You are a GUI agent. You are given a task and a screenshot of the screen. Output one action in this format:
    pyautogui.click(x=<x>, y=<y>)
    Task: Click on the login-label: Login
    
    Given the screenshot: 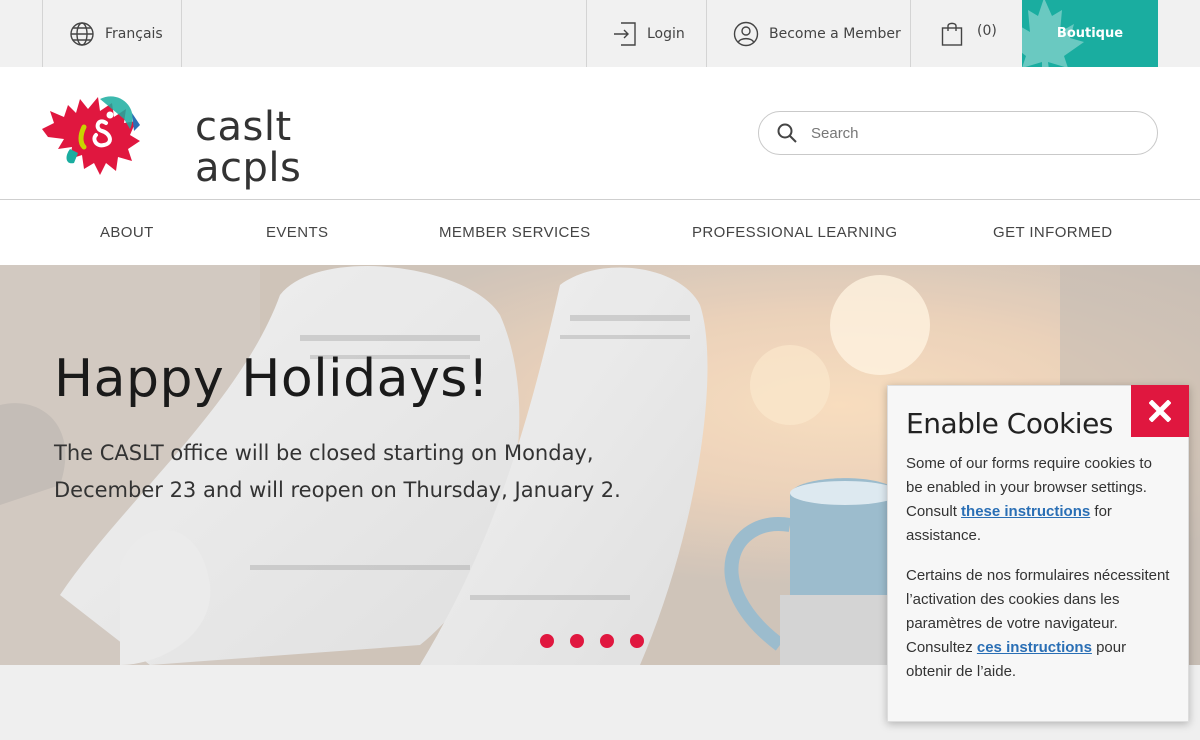 What is the action you would take?
    pyautogui.click(x=666, y=33)
    